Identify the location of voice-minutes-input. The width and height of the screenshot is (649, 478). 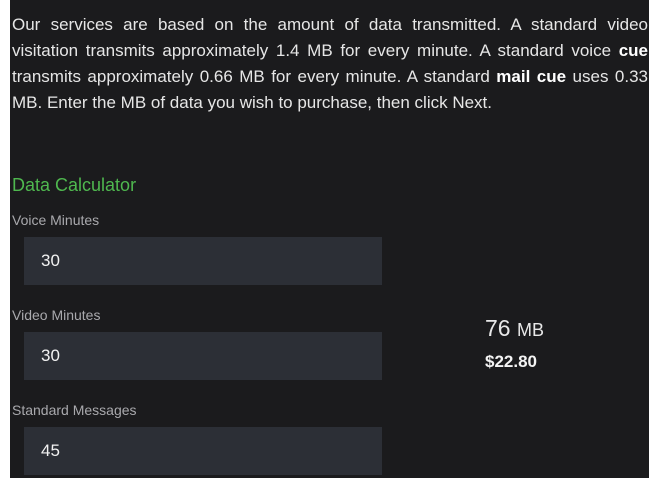
(203, 261).